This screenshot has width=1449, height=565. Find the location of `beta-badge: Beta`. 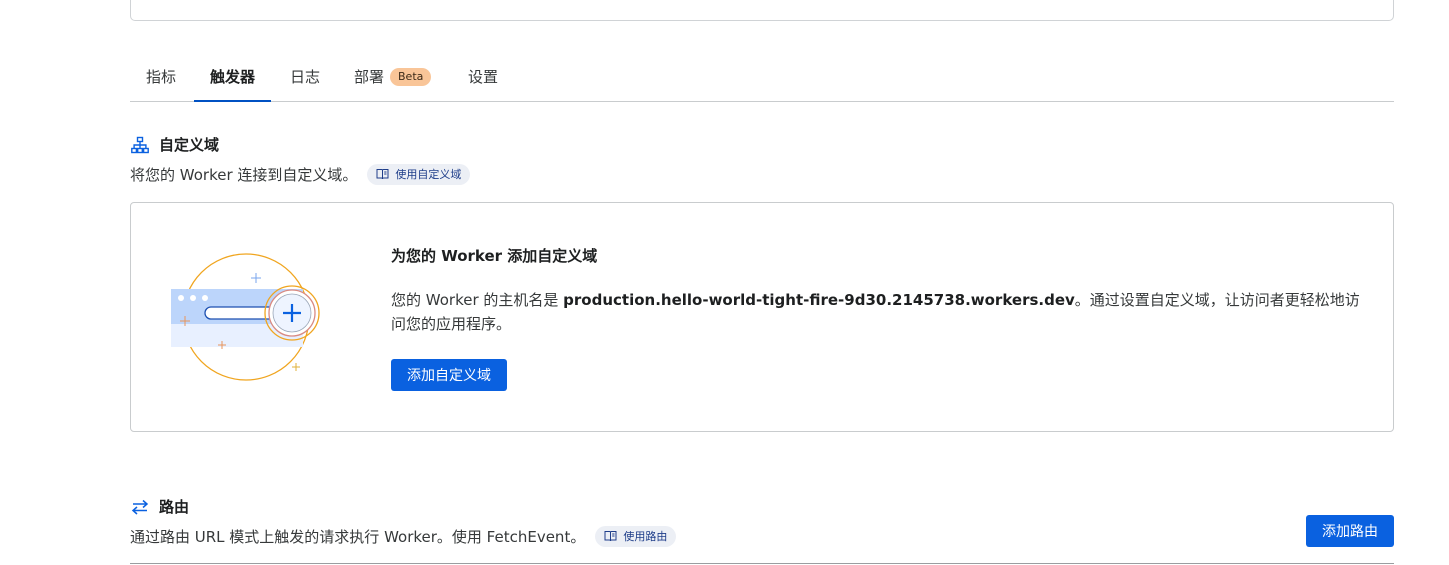

beta-badge: Beta is located at coordinates (411, 77).